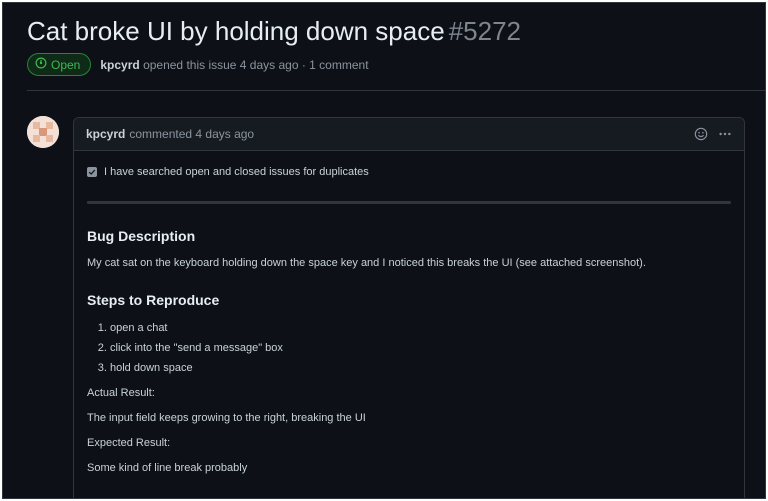  Describe the element at coordinates (167, 468) in the screenshot. I see `expected-result-text: Some kind of line break probably` at that location.